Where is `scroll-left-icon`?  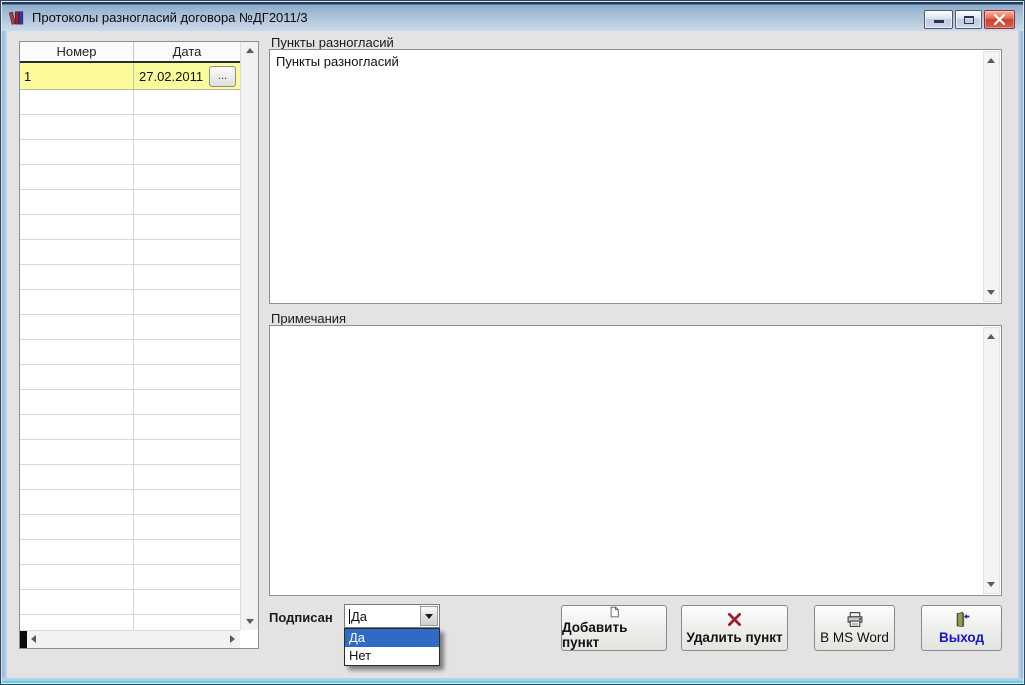
scroll-left-icon is located at coordinates (33, 639).